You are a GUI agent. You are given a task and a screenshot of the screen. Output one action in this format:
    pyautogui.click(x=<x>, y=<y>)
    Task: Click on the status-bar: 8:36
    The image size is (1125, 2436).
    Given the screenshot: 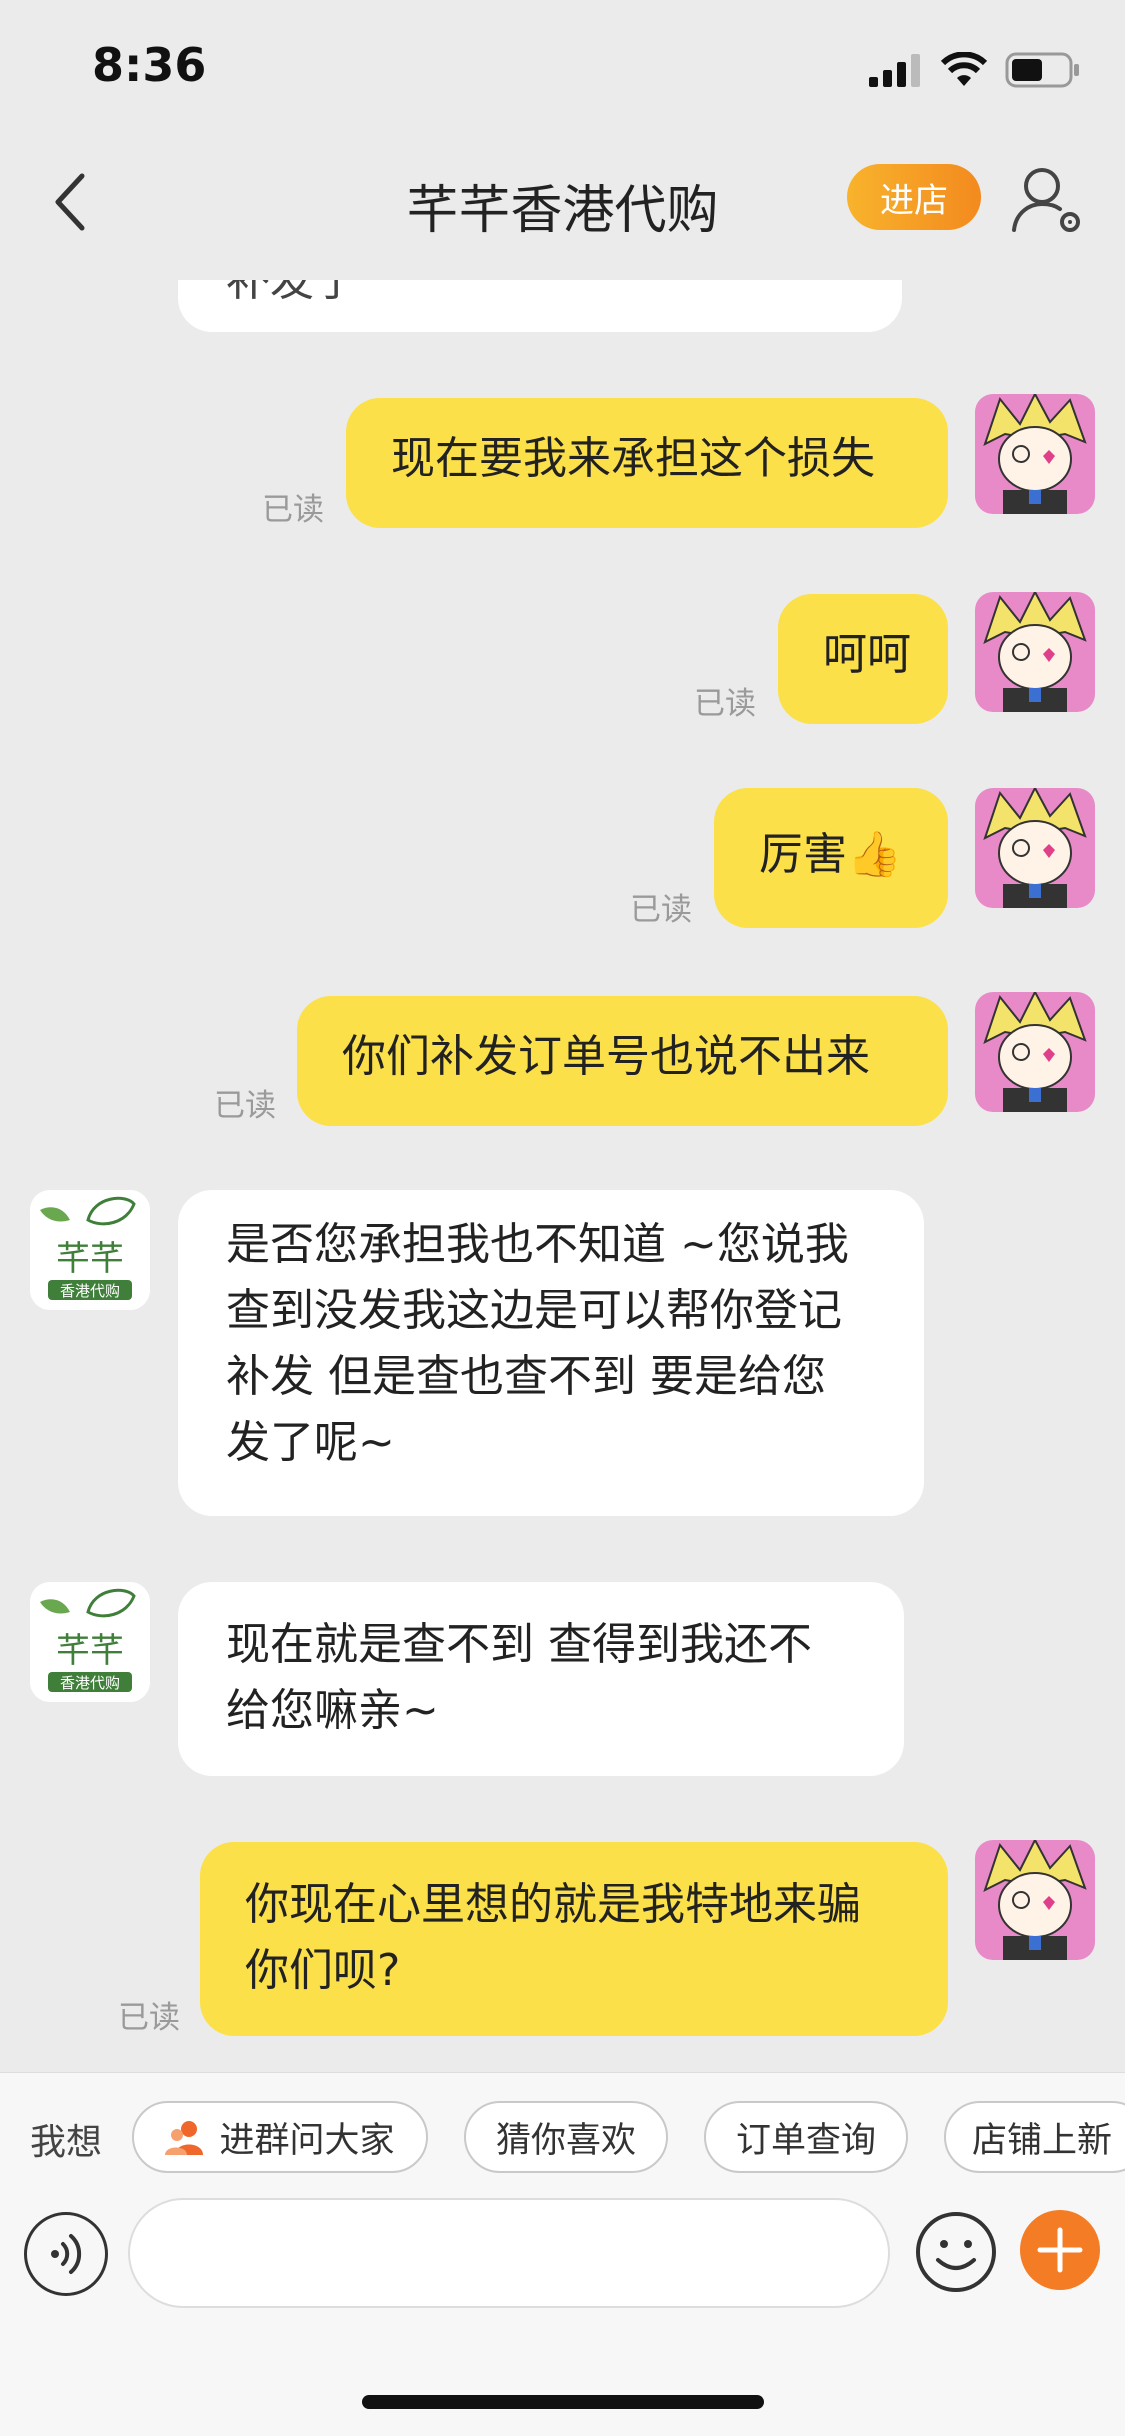 What is the action you would take?
    pyautogui.click(x=562, y=70)
    